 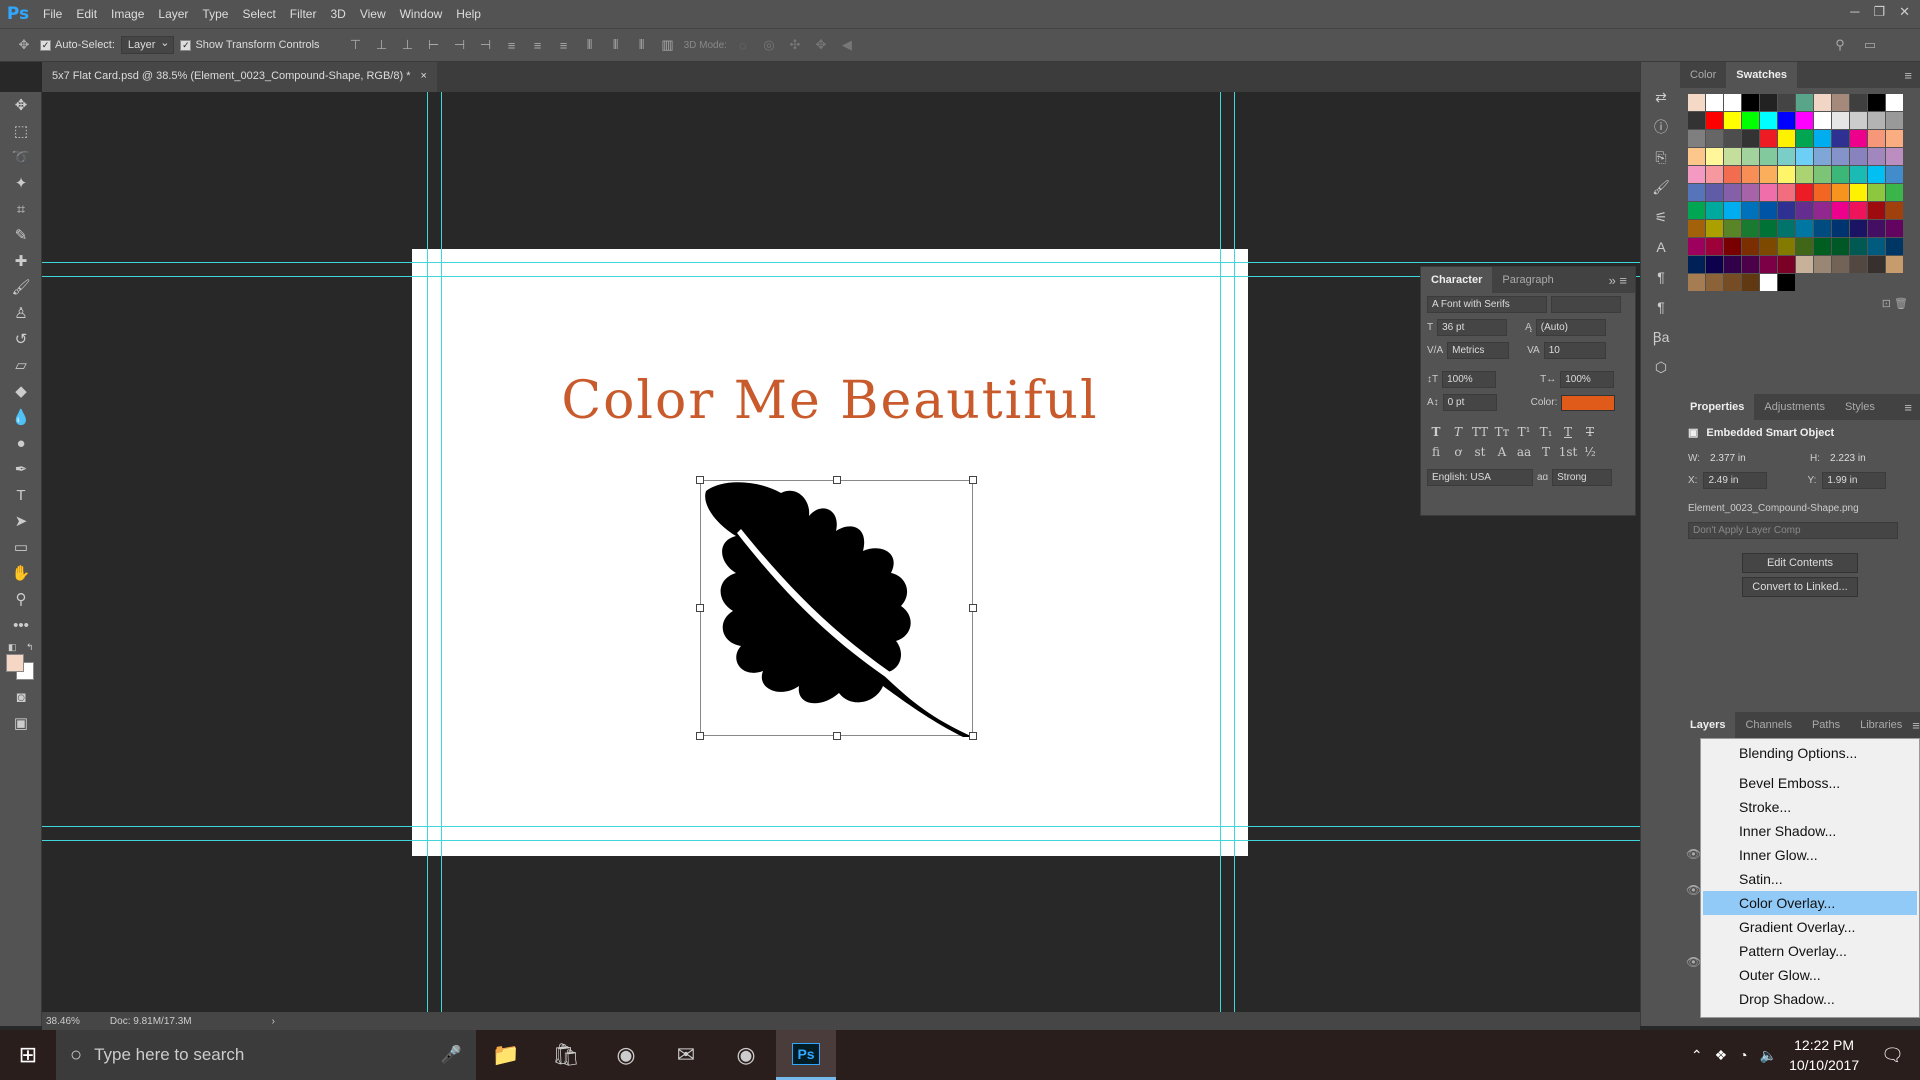 What do you see at coordinates (451, 1055) in the screenshot?
I see `microphone-icon: 🎤` at bounding box center [451, 1055].